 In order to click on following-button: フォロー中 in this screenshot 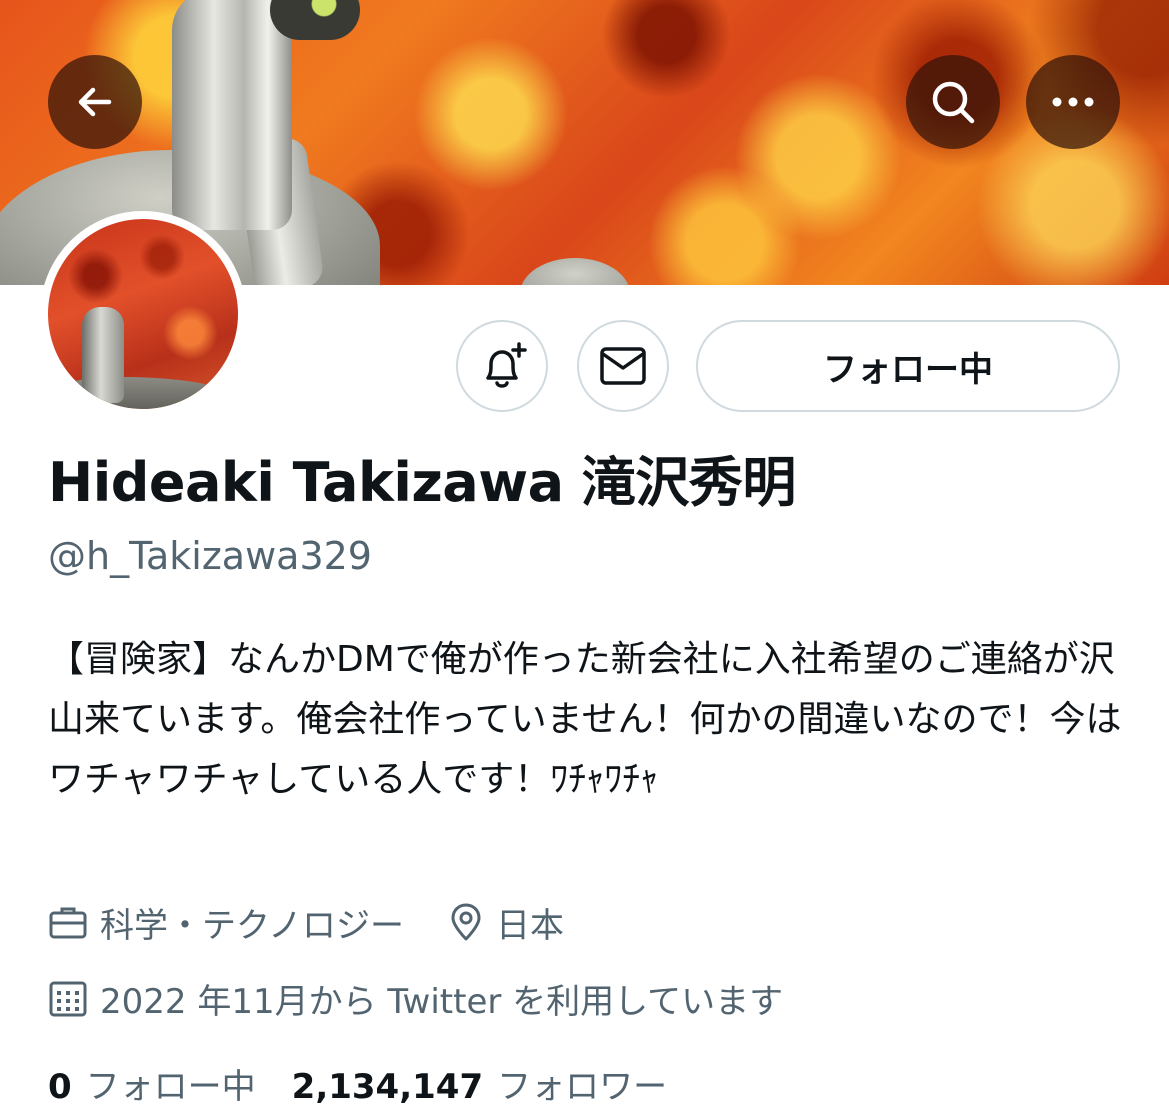, I will do `click(908, 366)`.